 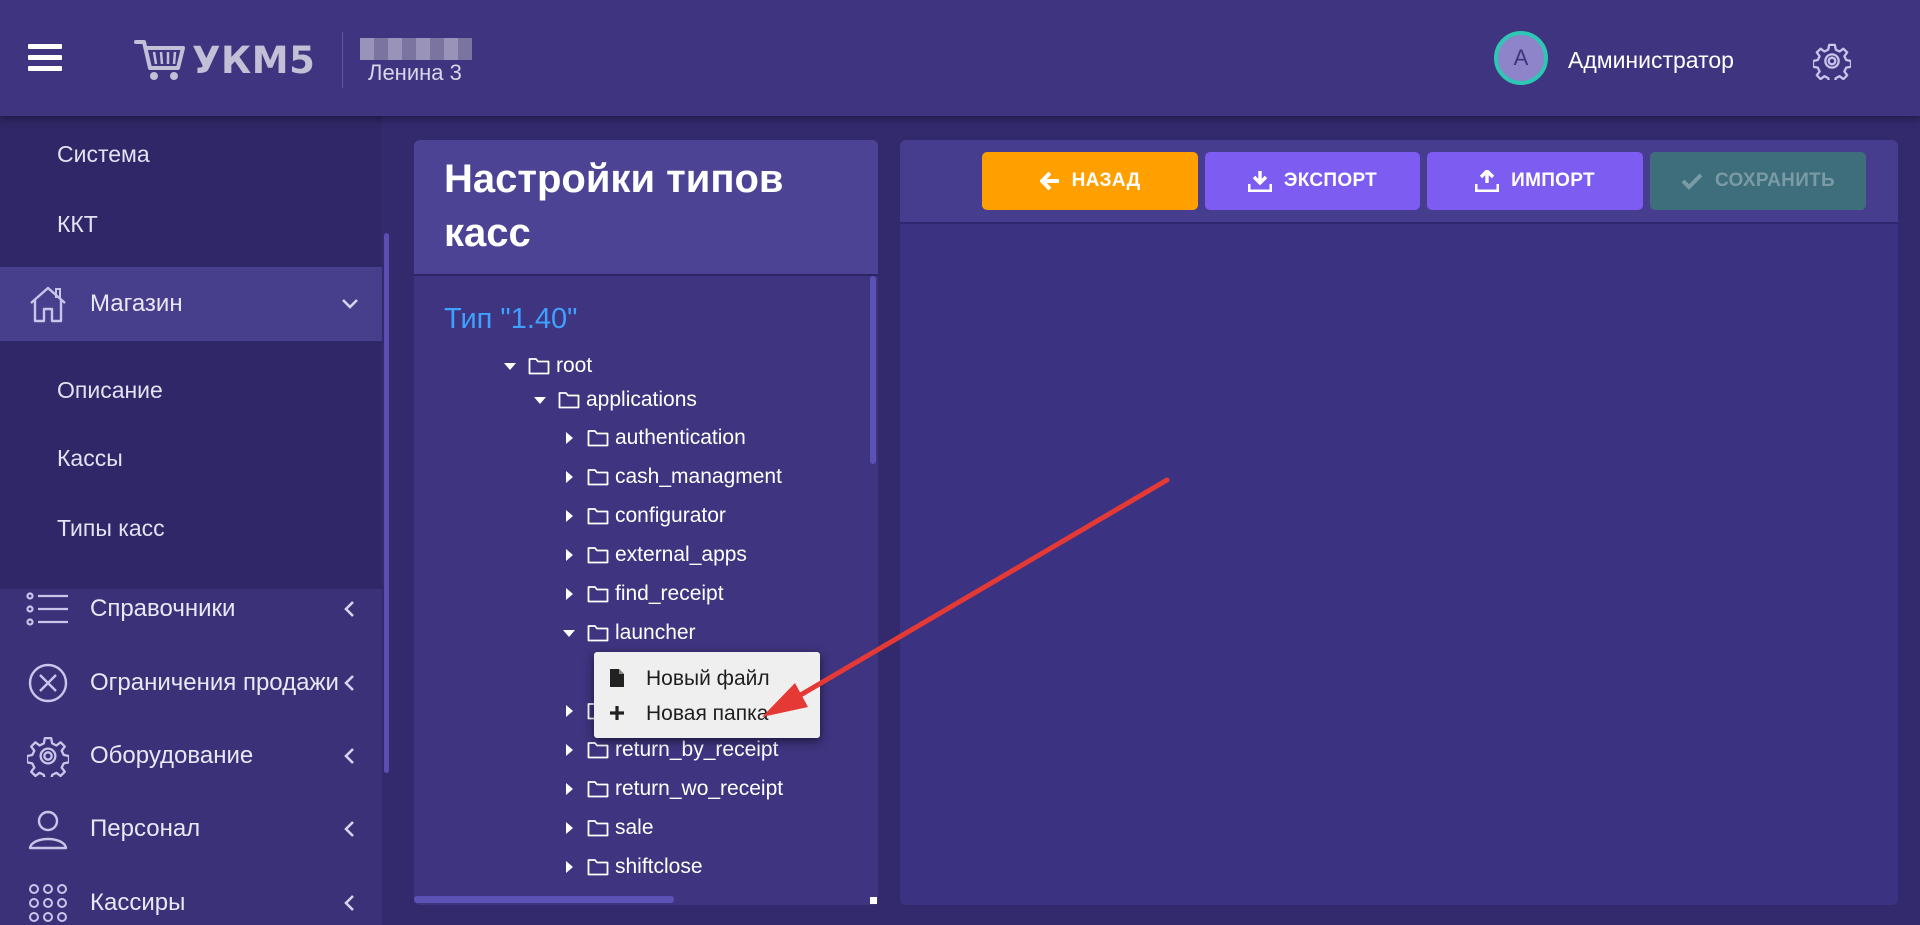 I want to click on tree-node: return_by_receipt, so click(x=719, y=750).